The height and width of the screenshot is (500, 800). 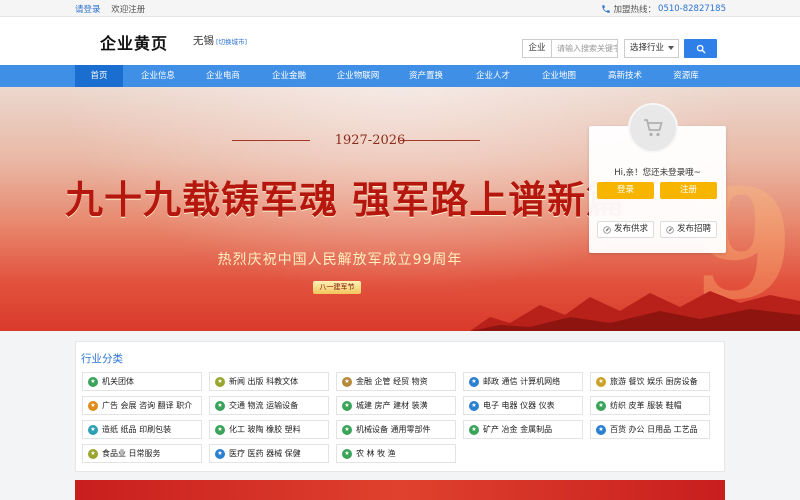 I want to click on category-item: ★ 交通 物流 运输设备, so click(x=269, y=405).